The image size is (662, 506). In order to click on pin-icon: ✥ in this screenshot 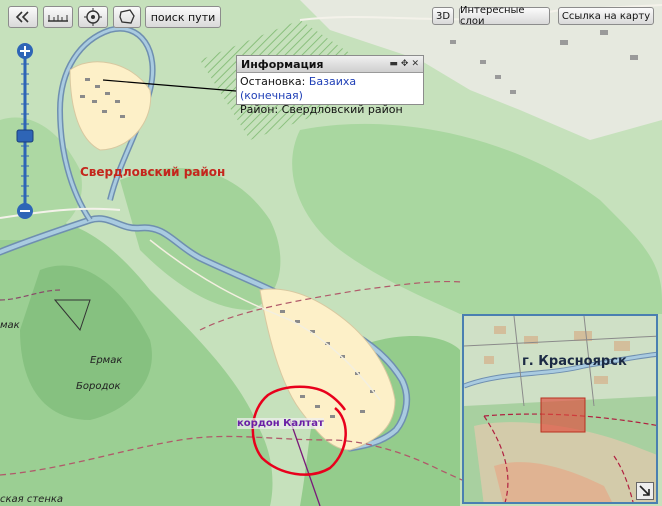, I will do `click(405, 64)`.